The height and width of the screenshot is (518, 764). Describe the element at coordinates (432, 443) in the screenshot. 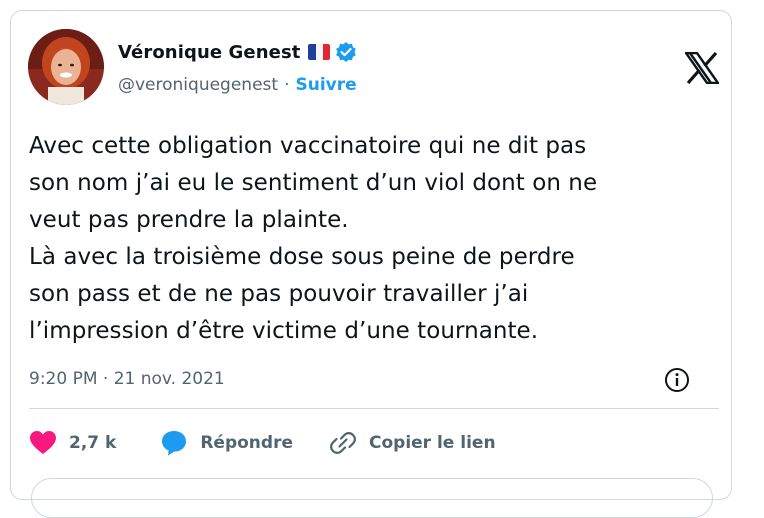

I see `copy-link-label: Copier le lien` at that location.